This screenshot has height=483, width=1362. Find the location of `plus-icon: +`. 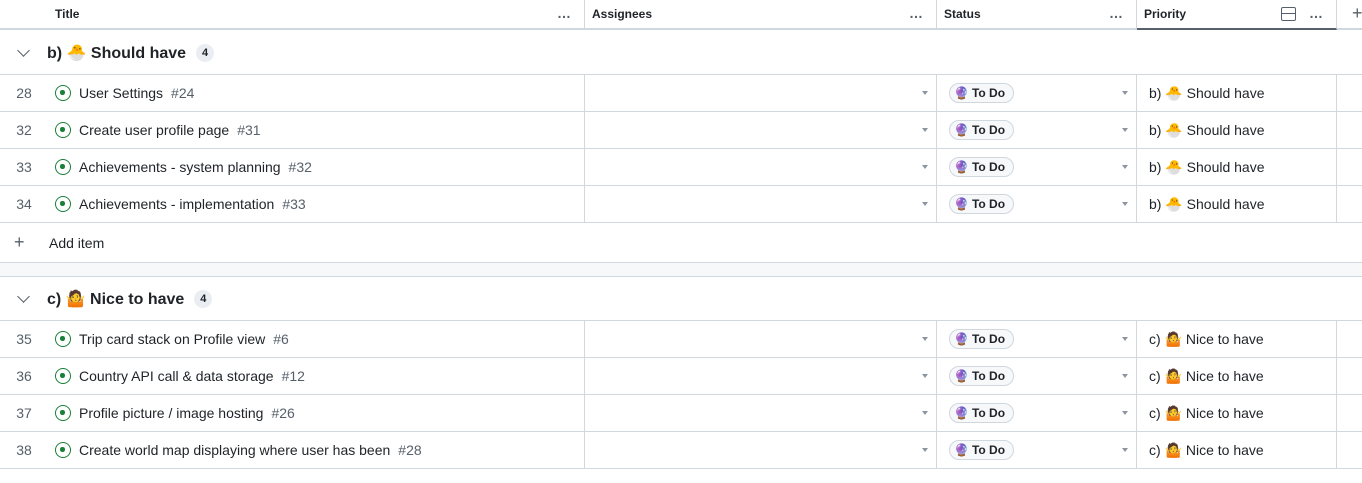

plus-icon: + is located at coordinates (19, 242).